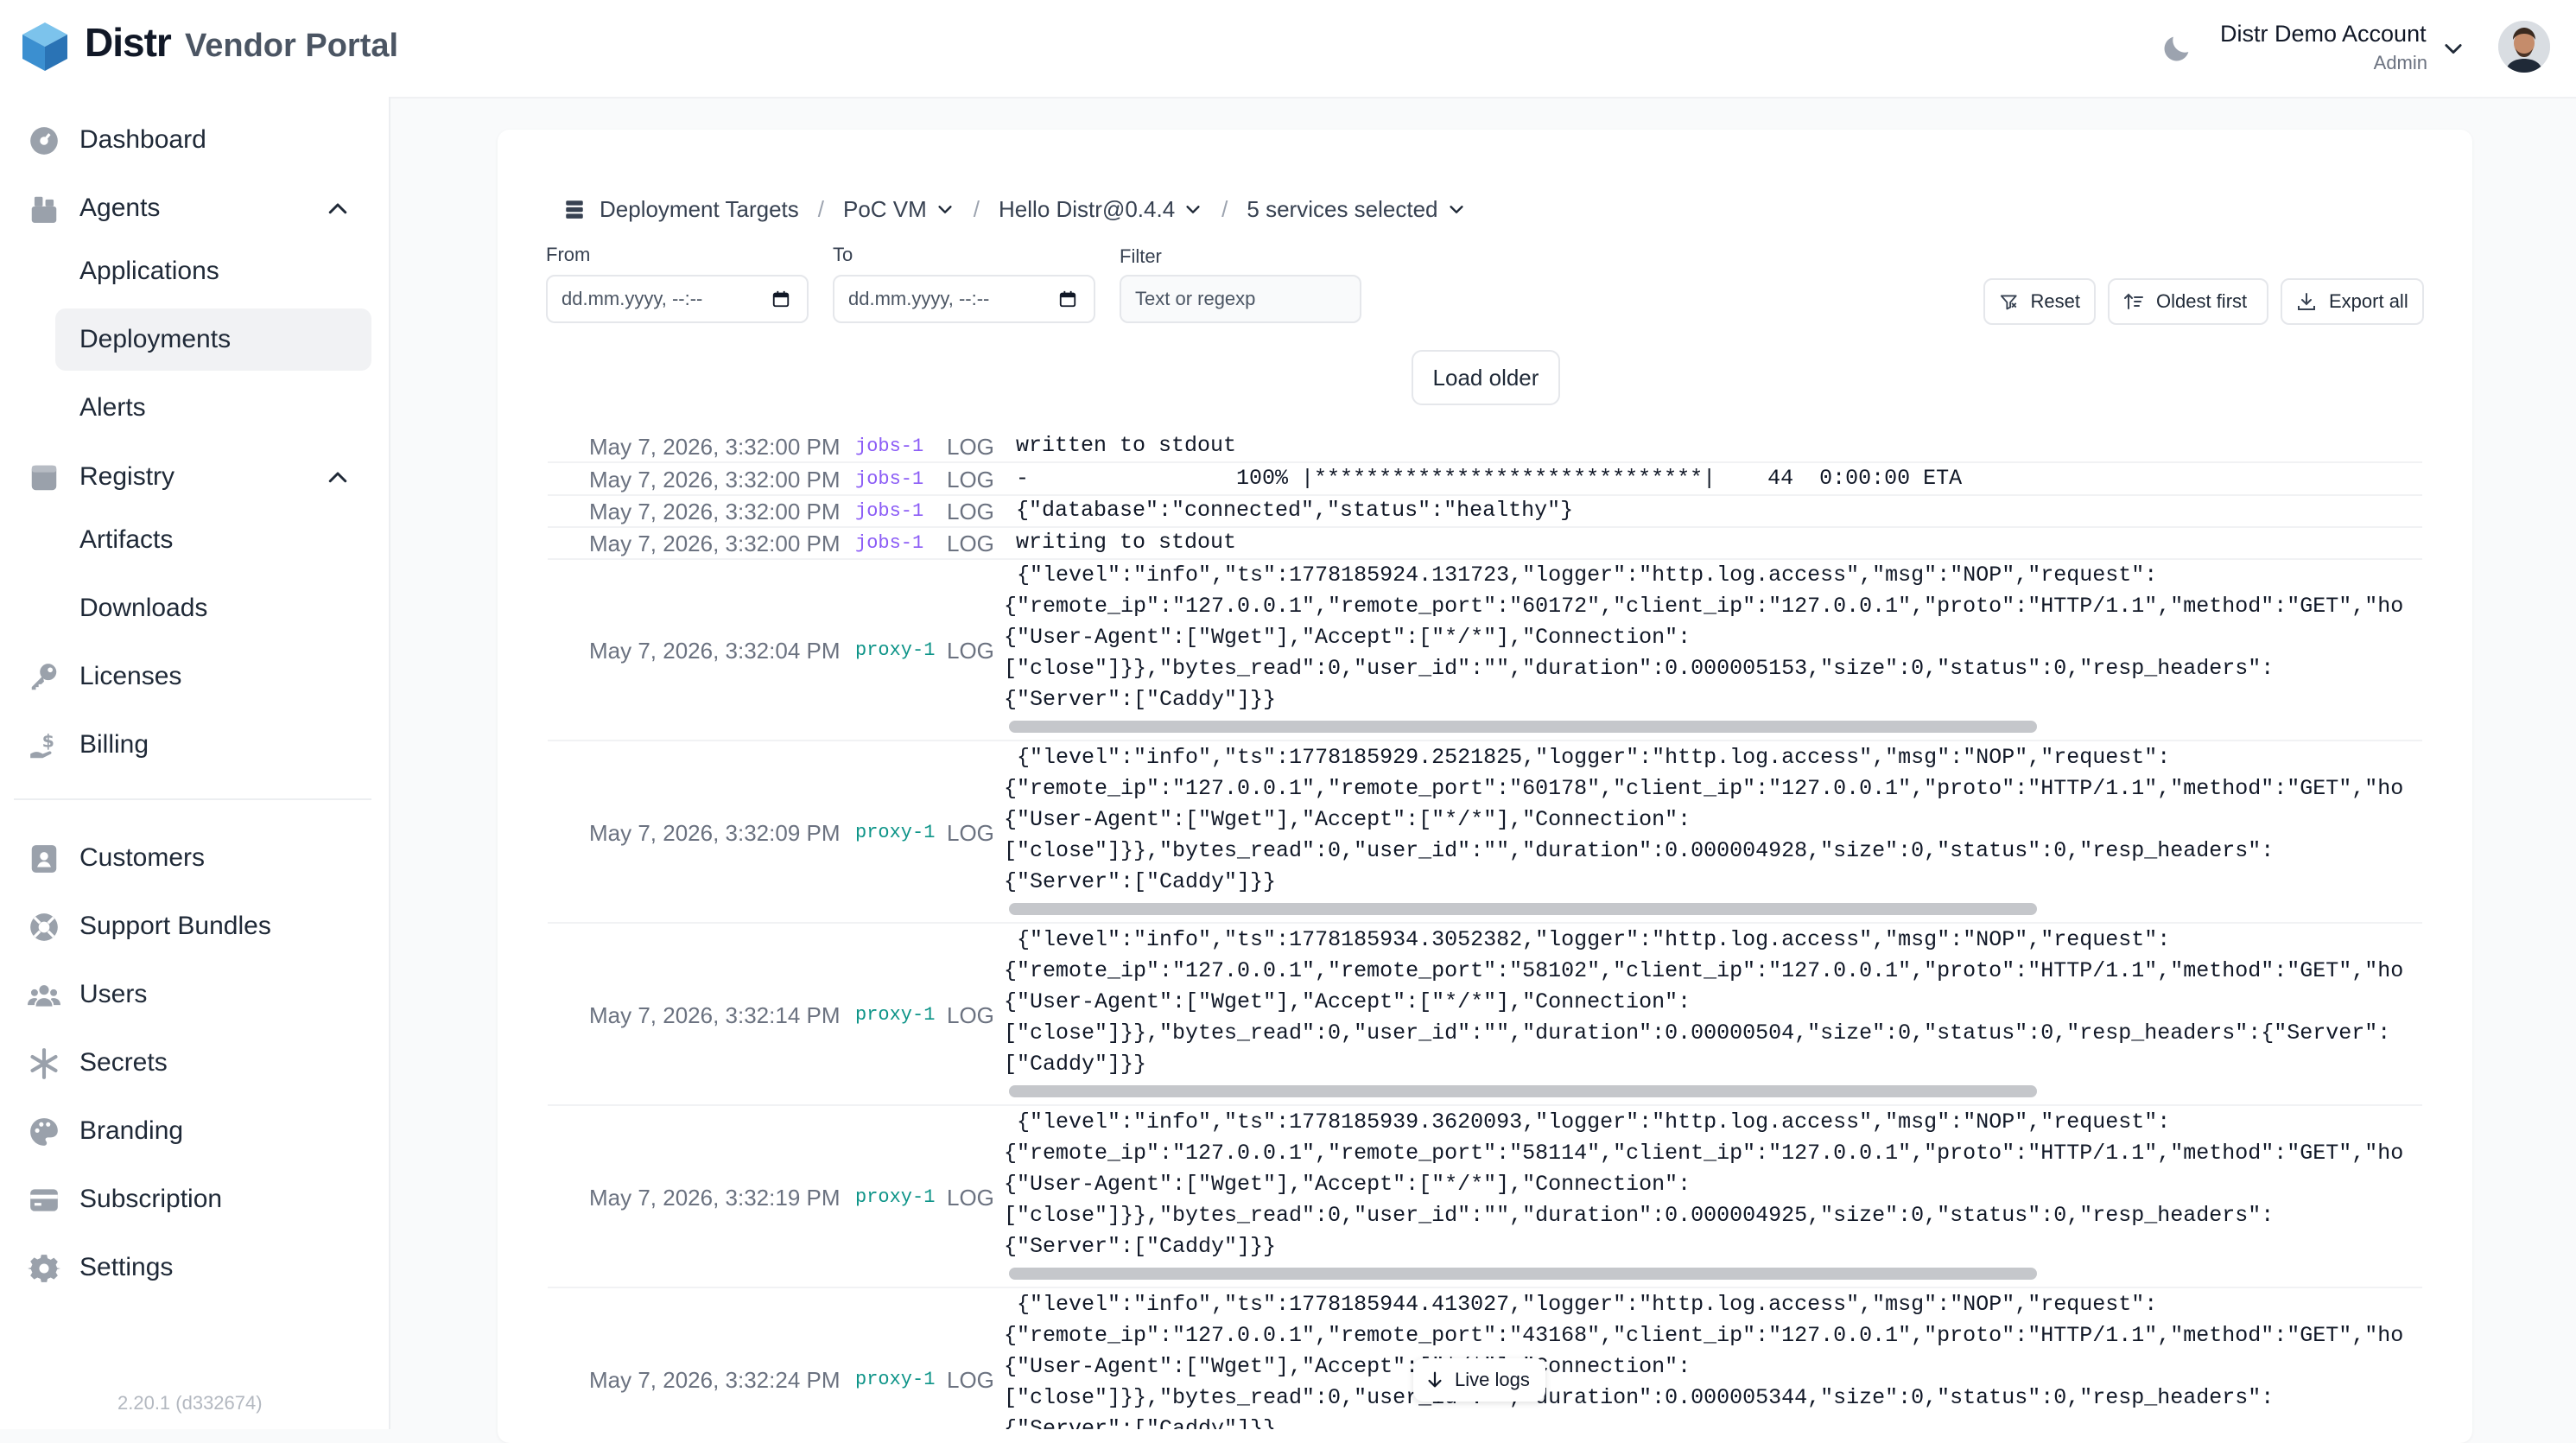 This screenshot has width=2576, height=1443. I want to click on export-all-label: Export all, so click(2368, 301).